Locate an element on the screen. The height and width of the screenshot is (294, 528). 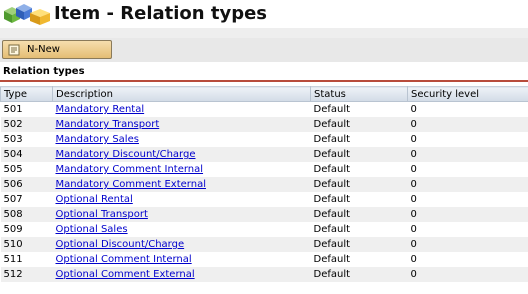
cell-type: 505 is located at coordinates (26, 169).